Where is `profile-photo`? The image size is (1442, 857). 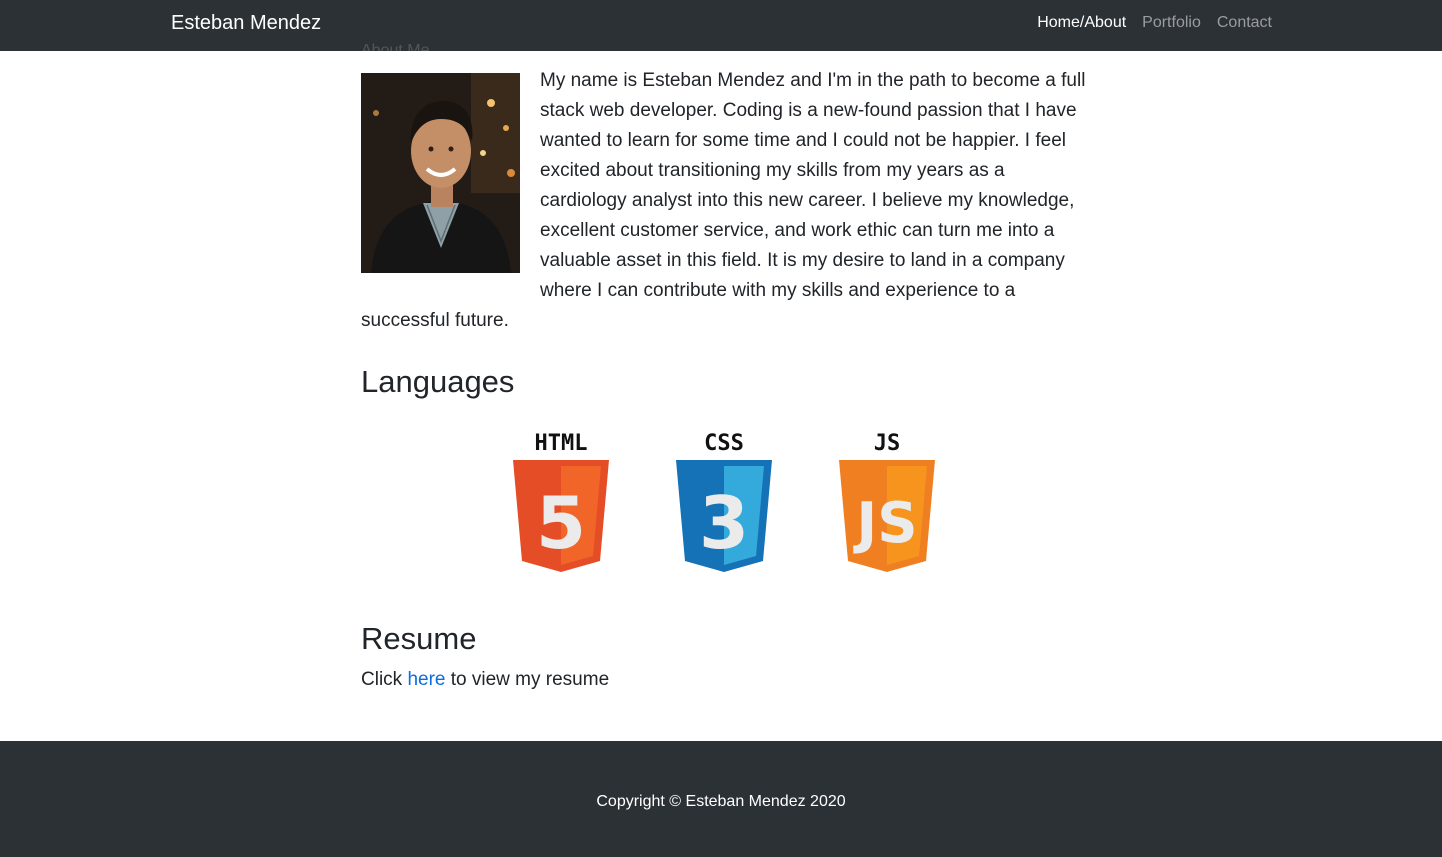
profile-photo is located at coordinates (440, 173).